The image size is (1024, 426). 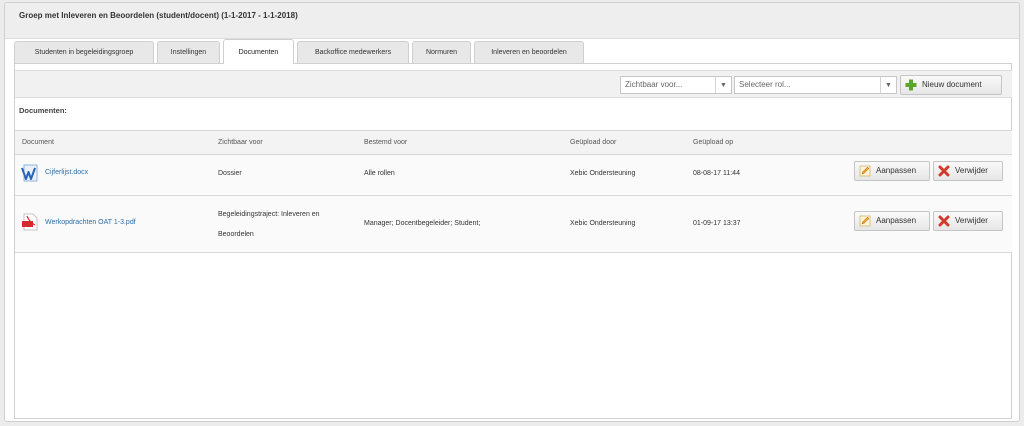 I want to click on pdf-document-icon, so click(x=30, y=222).